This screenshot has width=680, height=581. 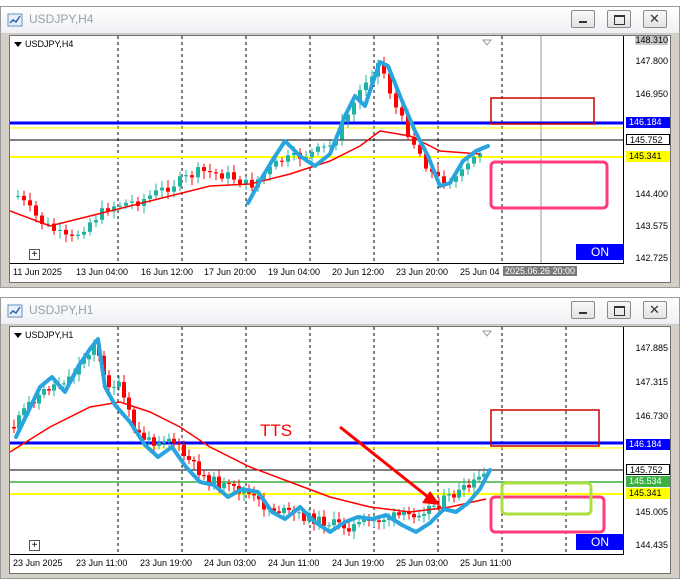 What do you see at coordinates (651, 512) in the screenshot?
I see `price-label: 145.005` at bounding box center [651, 512].